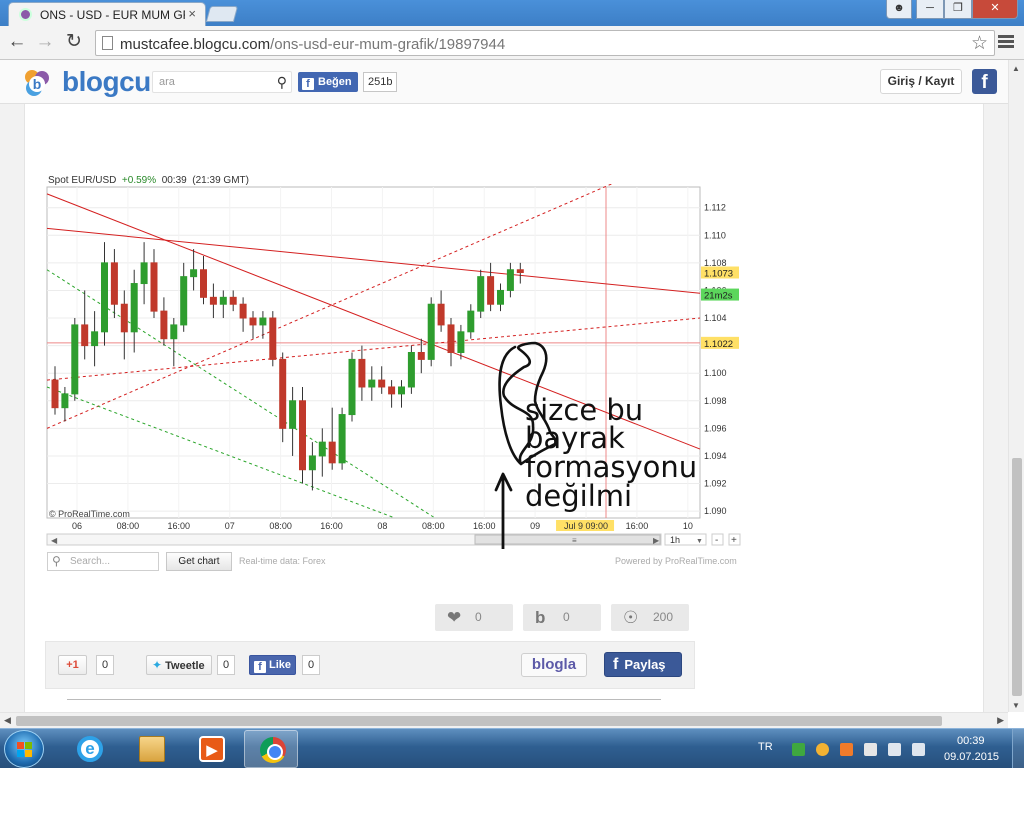 The width and height of the screenshot is (1024, 820). What do you see at coordinates (17, 43) in the screenshot?
I see `back-arrow-icon: ←` at bounding box center [17, 43].